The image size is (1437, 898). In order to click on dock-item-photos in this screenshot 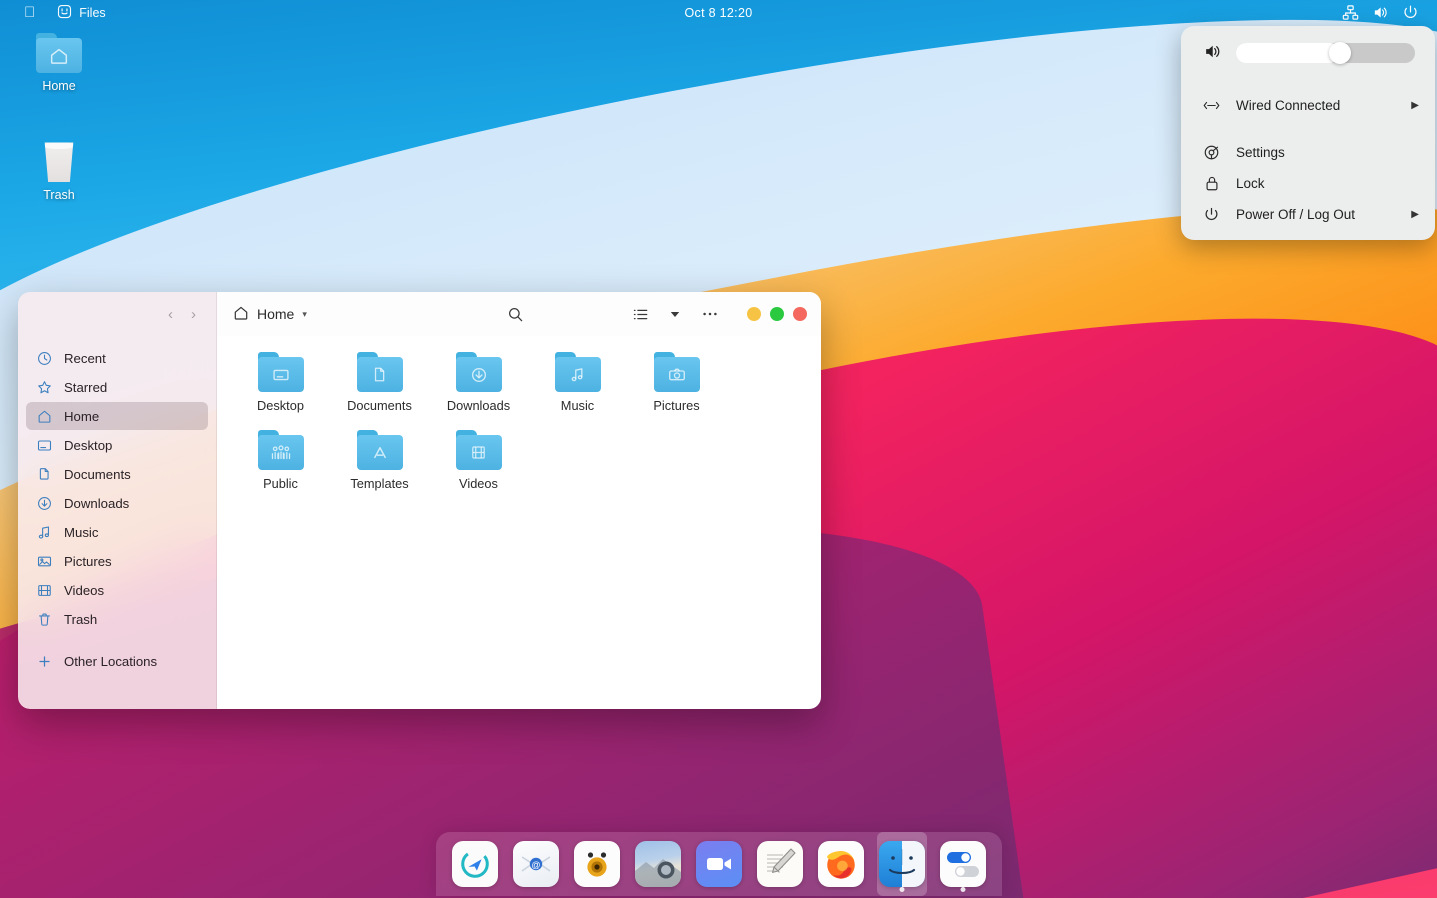, I will do `click(658, 864)`.